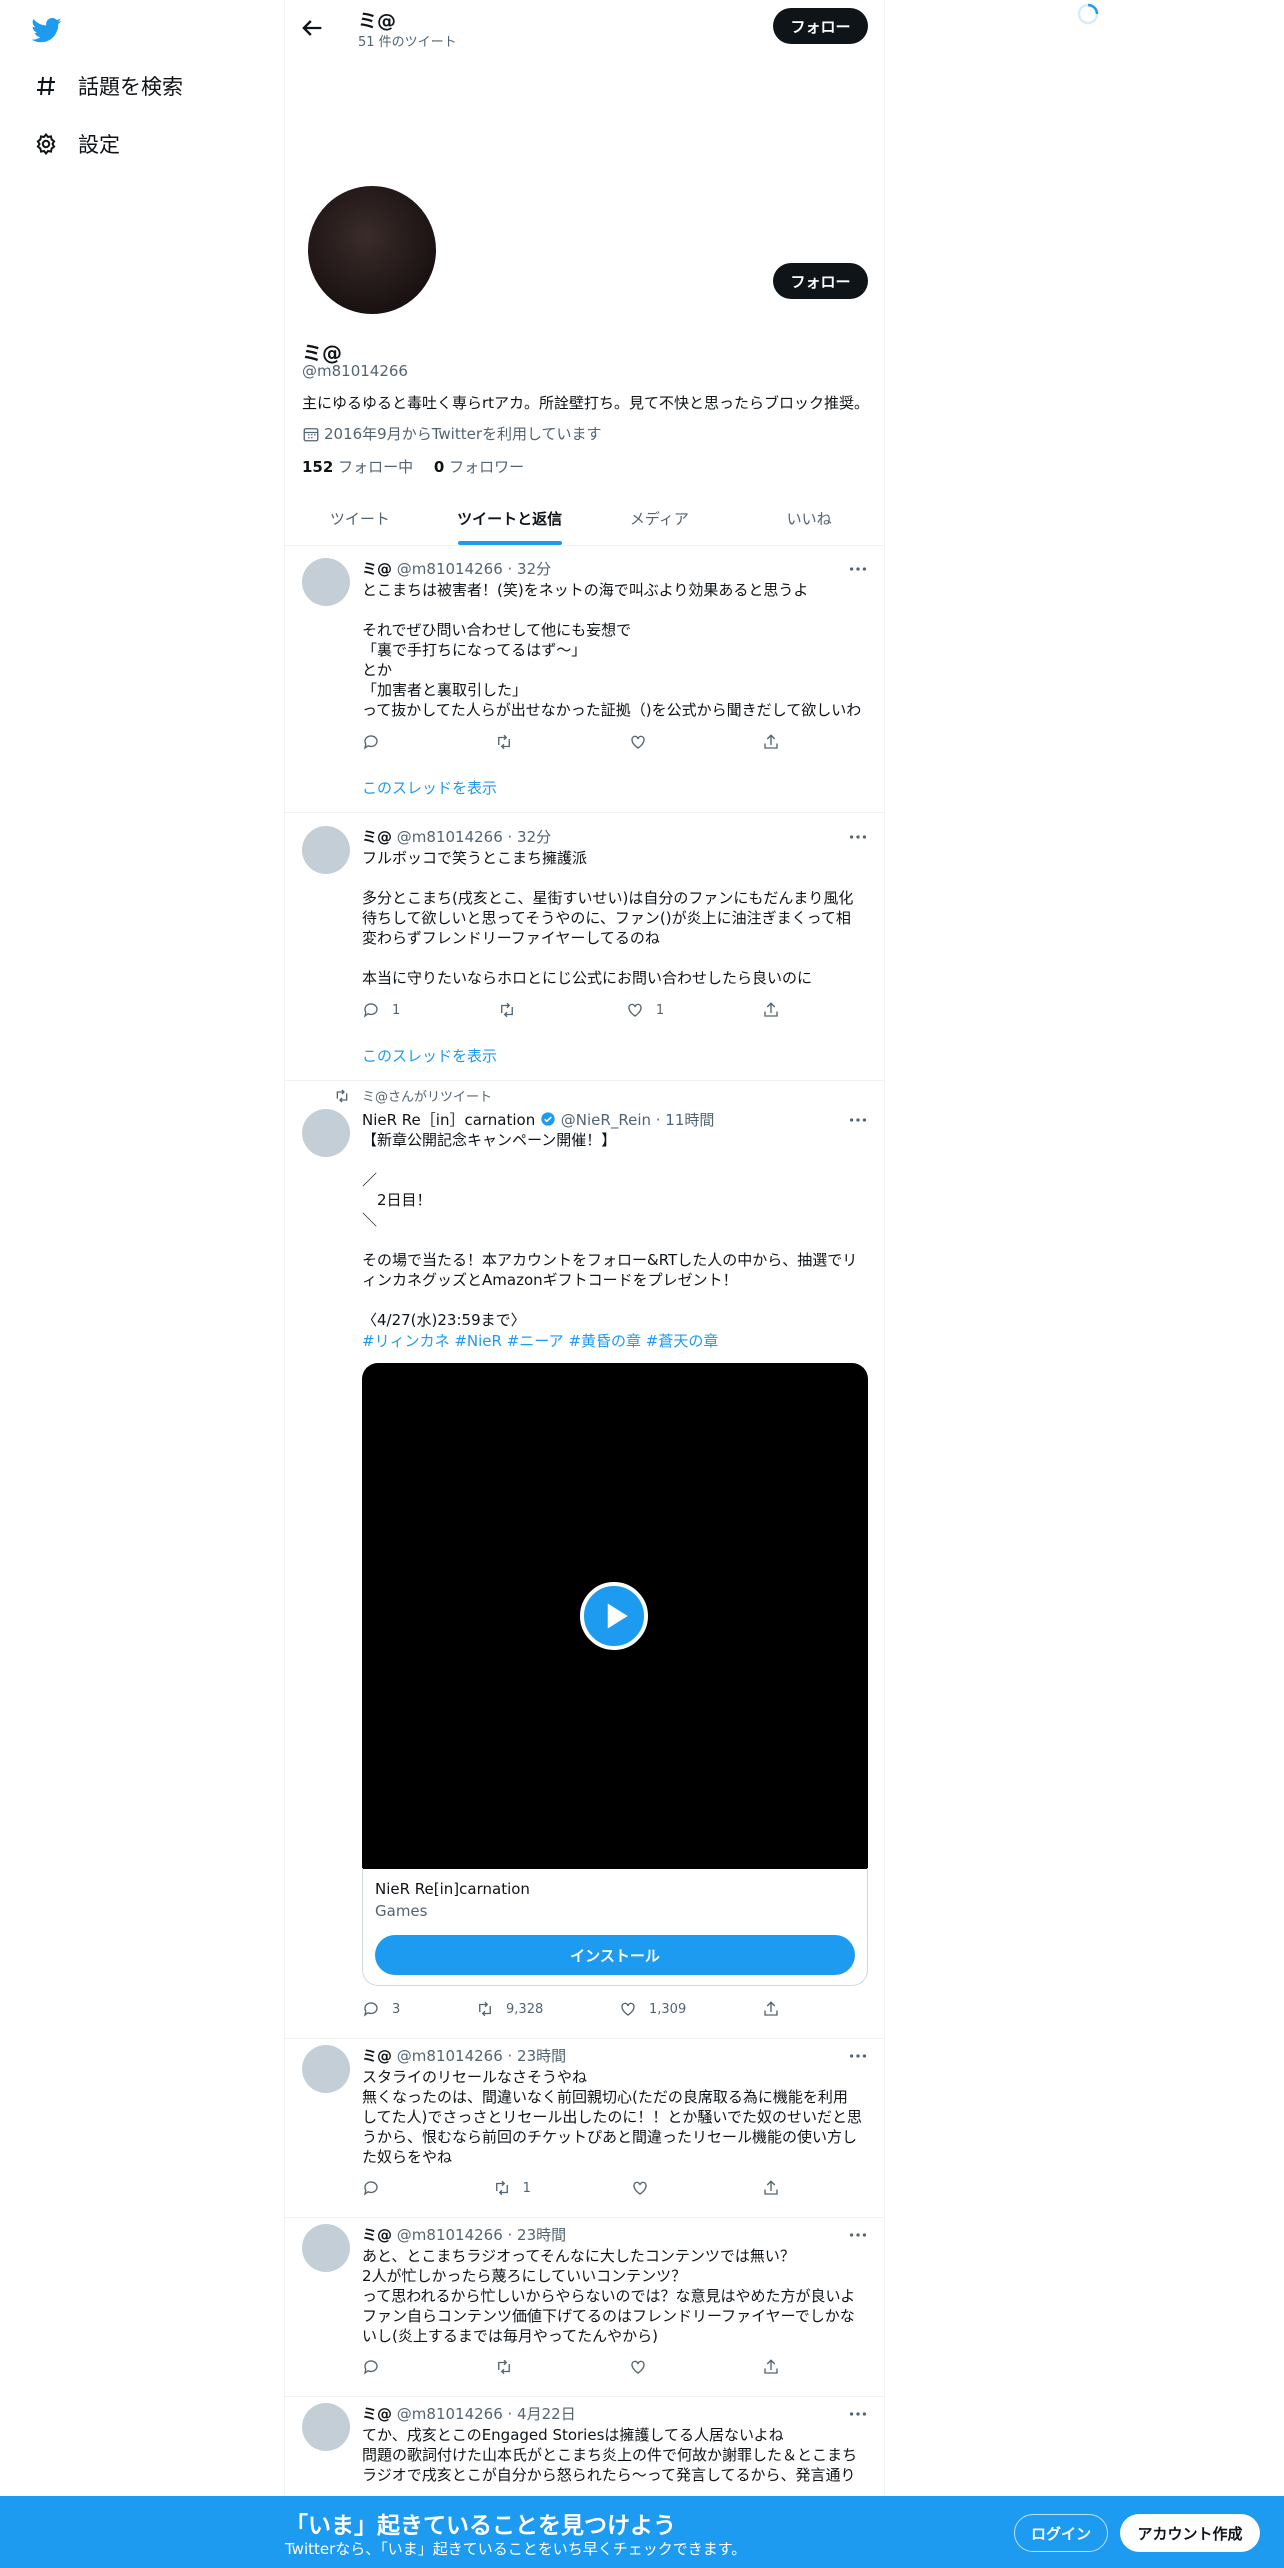  Describe the element at coordinates (668, 2009) in the screenshot. I see `like-count: 1,309` at that location.